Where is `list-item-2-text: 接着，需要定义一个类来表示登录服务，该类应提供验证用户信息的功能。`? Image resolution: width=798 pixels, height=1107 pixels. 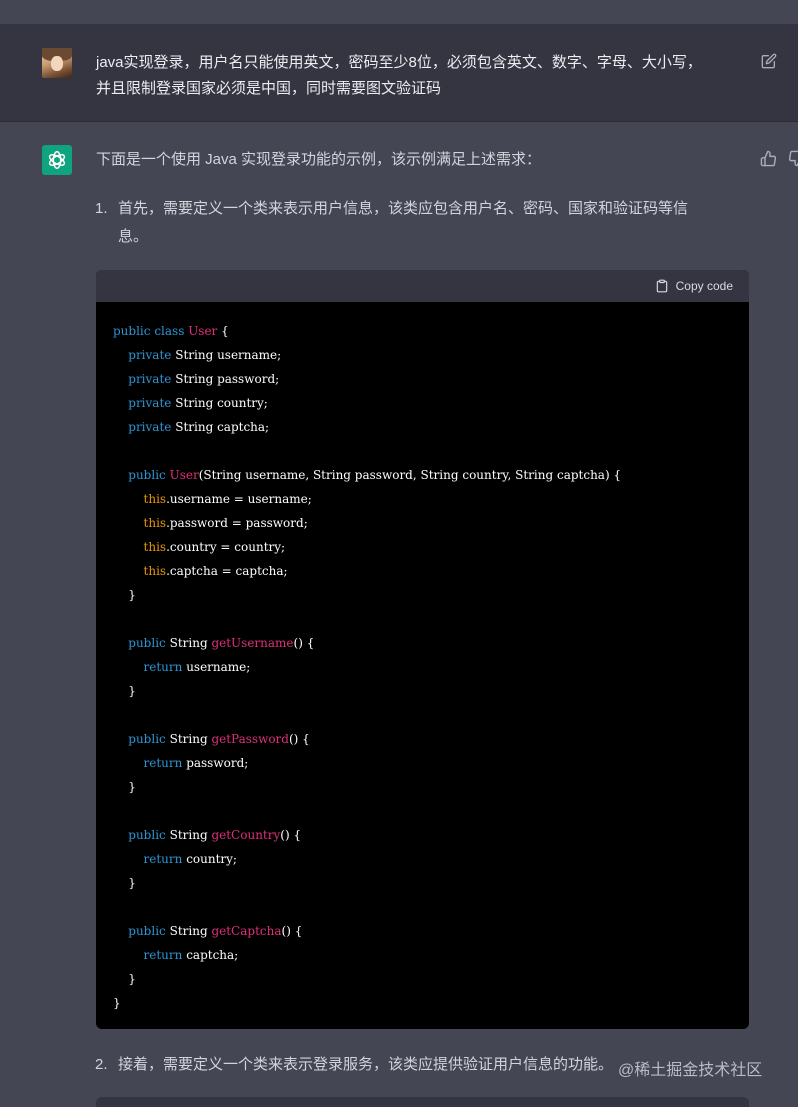 list-item-2-text: 接着，需要定义一个类来表示登录服务，该类应提供验证用户信息的功能。 is located at coordinates (366, 1064).